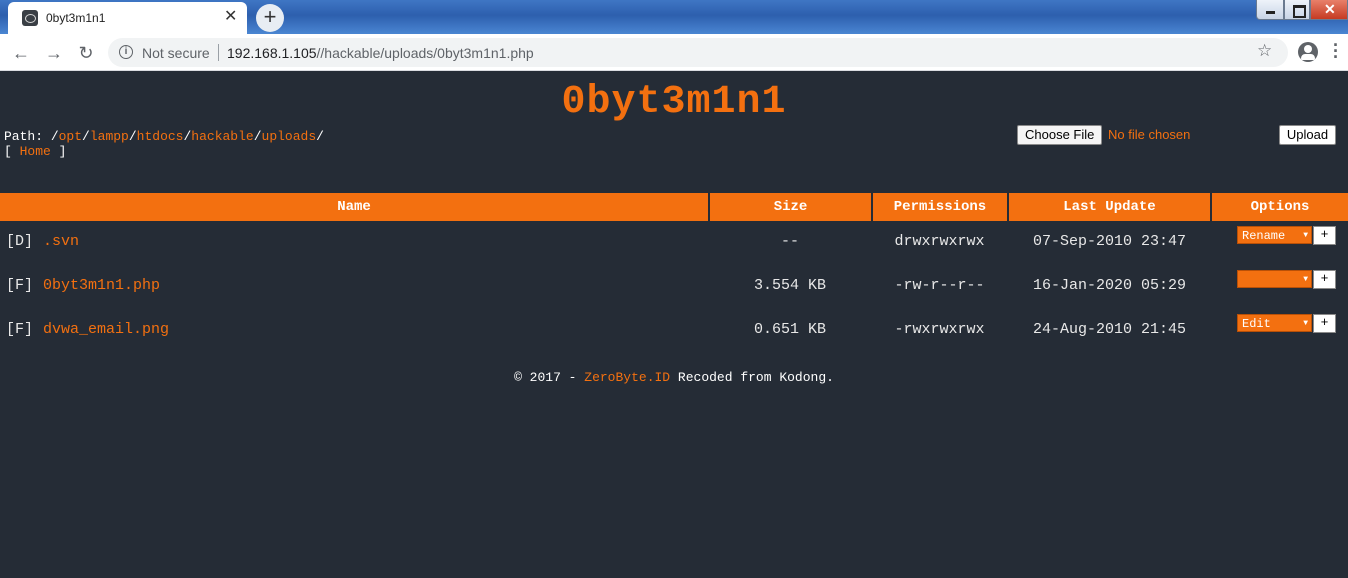  Describe the element at coordinates (222, 136) in the screenshot. I see `path-segment-hackable: hackable` at that location.